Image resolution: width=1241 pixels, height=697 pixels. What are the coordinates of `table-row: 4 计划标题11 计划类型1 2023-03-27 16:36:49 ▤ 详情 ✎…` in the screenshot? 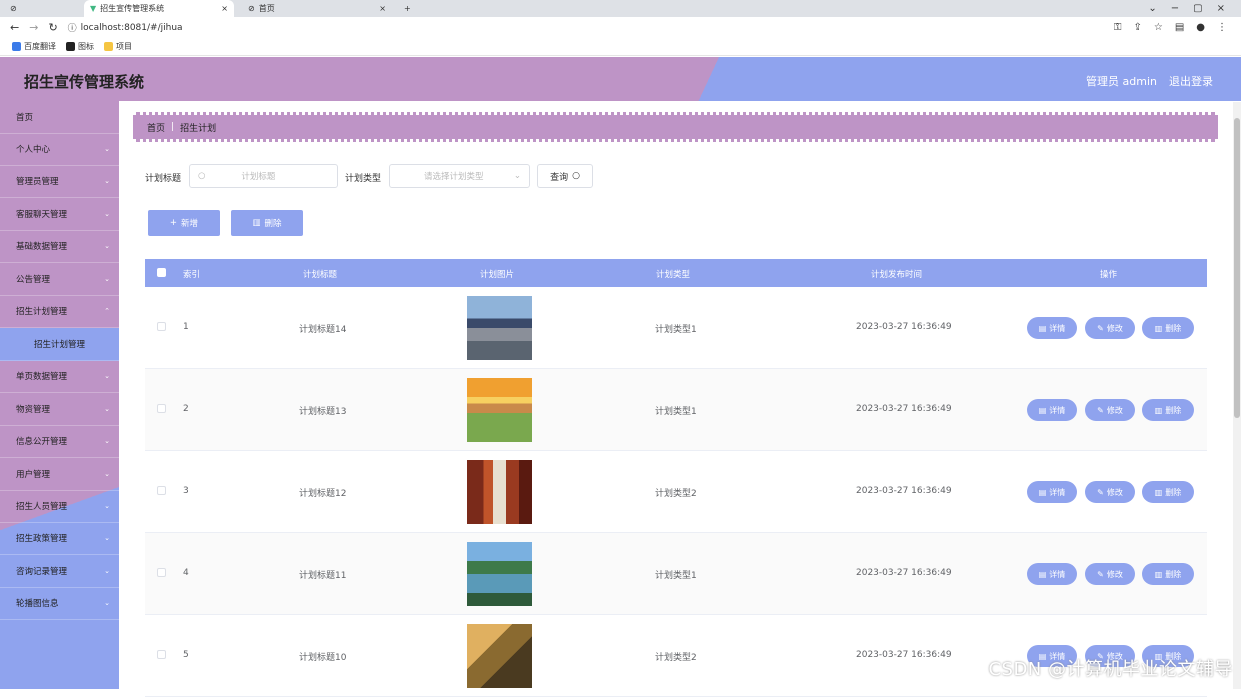 It's located at (676, 574).